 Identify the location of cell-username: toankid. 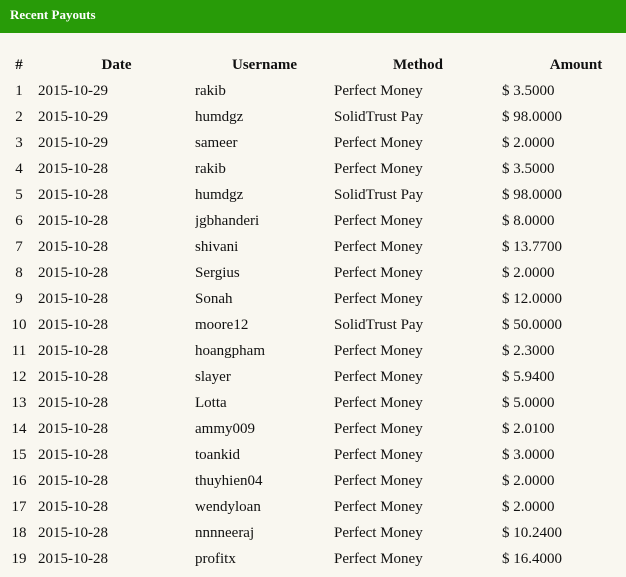
(217, 454).